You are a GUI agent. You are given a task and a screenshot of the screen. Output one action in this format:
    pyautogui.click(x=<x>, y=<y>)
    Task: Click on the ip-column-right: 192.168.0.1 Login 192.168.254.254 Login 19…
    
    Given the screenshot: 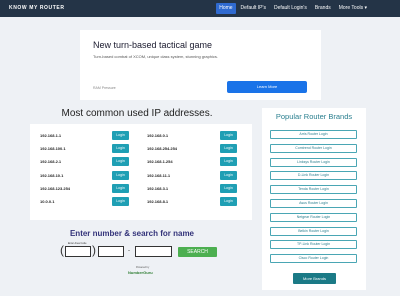 What is the action you would take?
    pyautogui.click(x=197, y=169)
    